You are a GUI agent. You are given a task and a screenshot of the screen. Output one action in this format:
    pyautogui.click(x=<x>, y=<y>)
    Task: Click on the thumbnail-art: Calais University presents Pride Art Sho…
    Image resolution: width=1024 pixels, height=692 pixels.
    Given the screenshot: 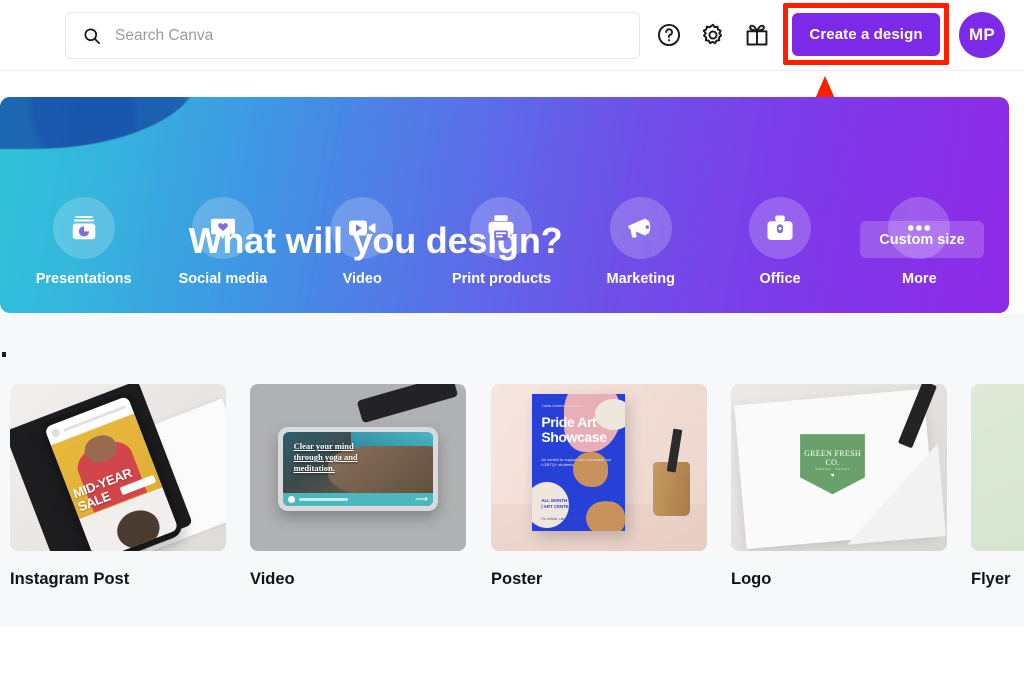 What is the action you would take?
    pyautogui.click(x=599, y=467)
    